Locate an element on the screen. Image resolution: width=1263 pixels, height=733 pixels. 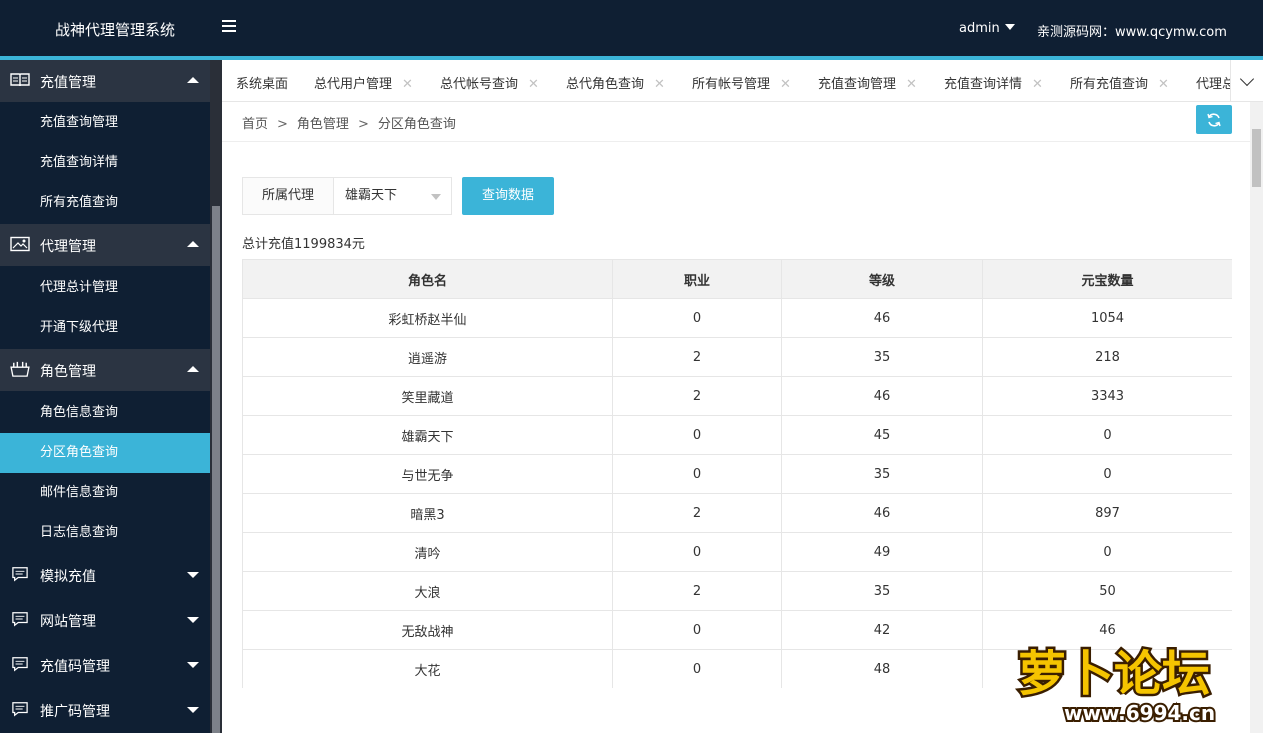
sidebar-group-promo-code: 推广码管理 is located at coordinates (105, 710).